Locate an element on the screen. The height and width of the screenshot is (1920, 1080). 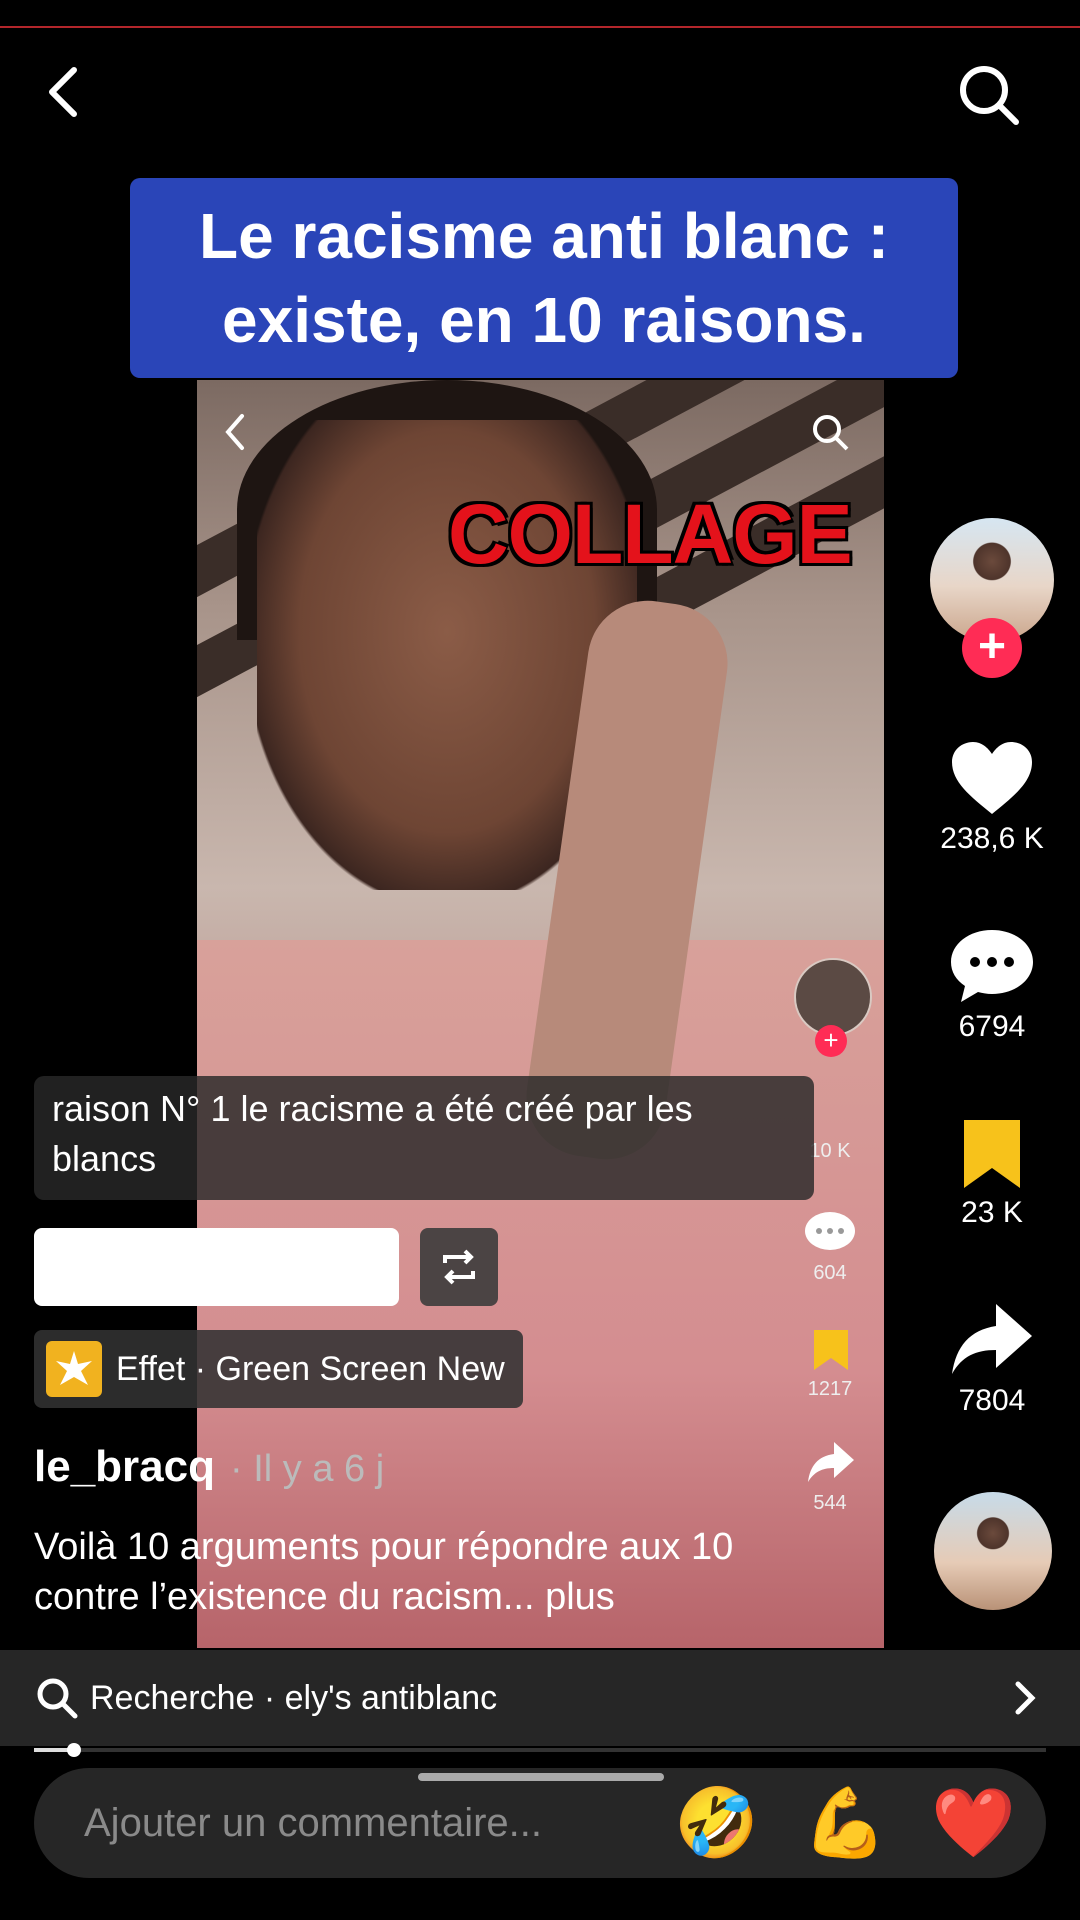
effect-icon is located at coordinates (74, 1369).